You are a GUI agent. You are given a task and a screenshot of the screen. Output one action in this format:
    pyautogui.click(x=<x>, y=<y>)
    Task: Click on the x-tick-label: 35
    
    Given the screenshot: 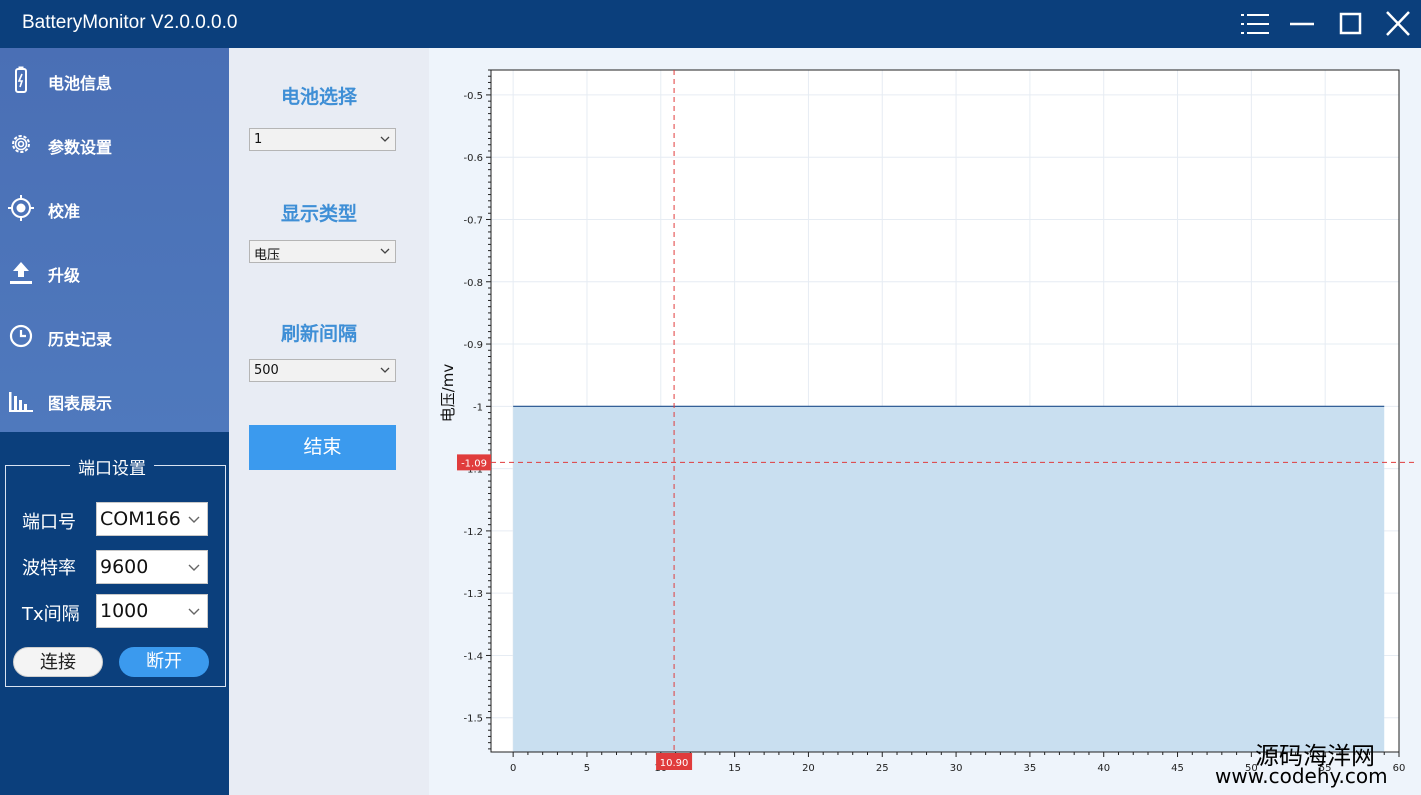 What is the action you would take?
    pyautogui.click(x=1030, y=768)
    